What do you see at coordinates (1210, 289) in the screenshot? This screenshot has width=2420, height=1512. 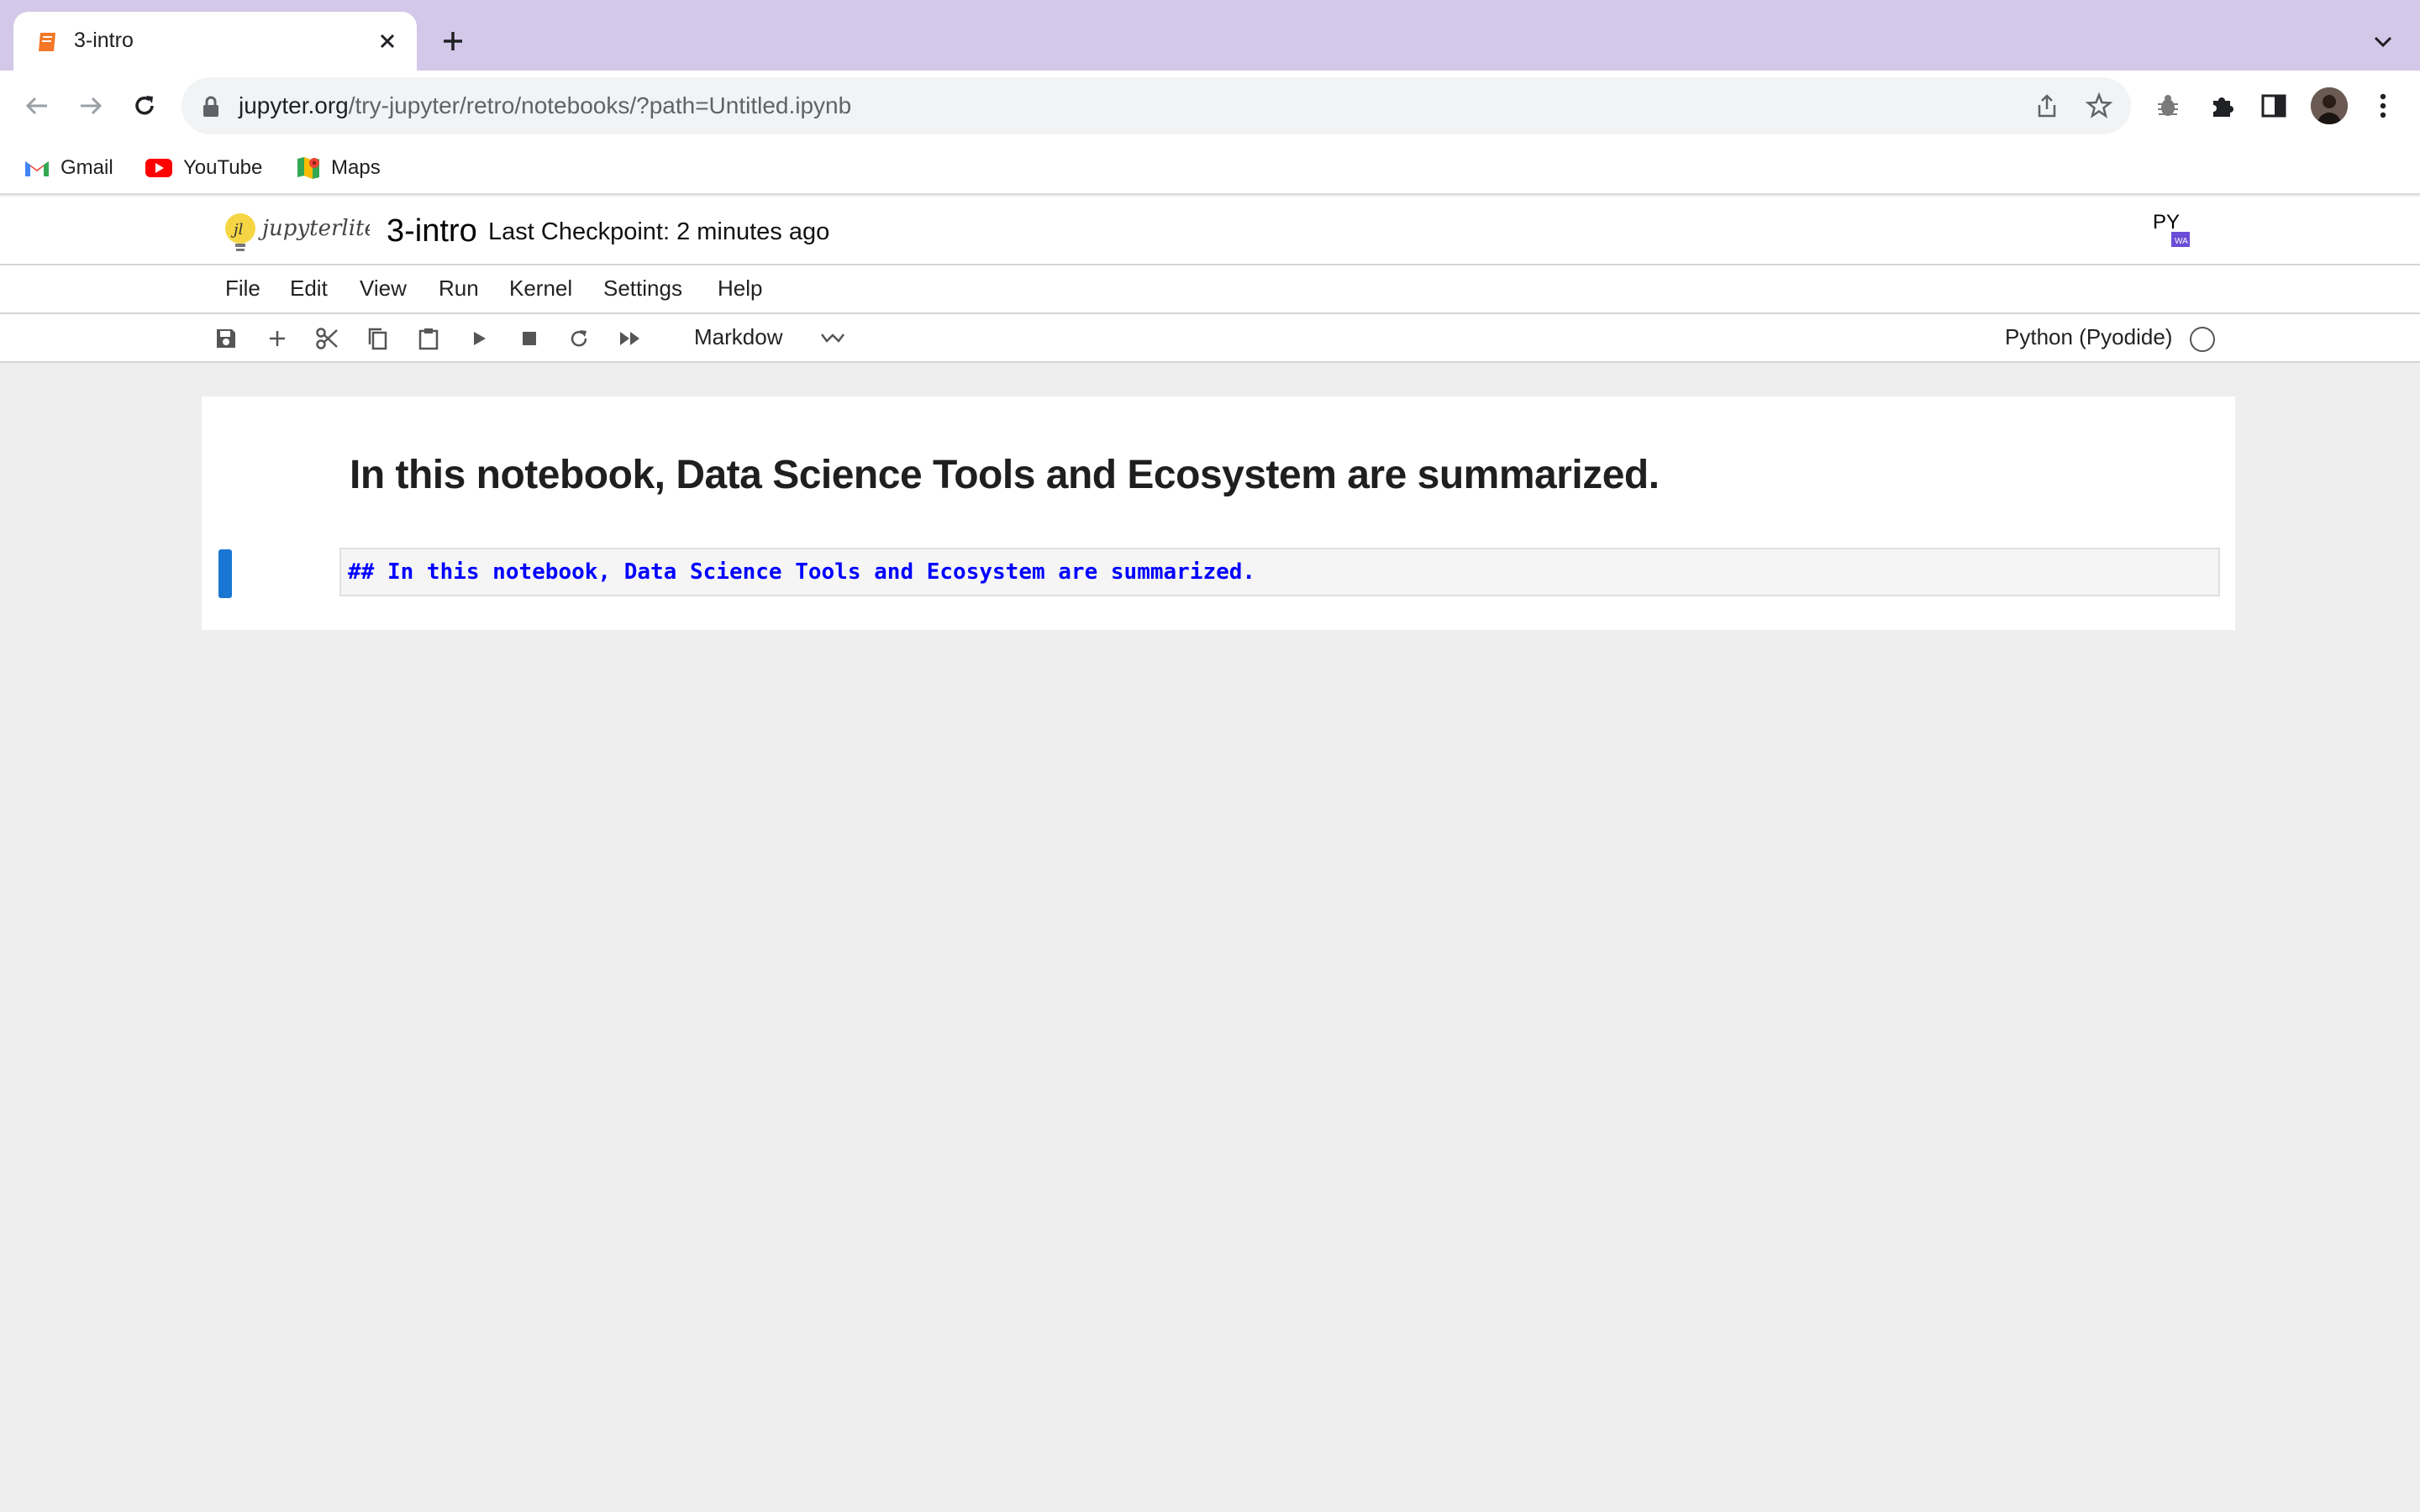 I see `menu-bar: File Edit View Run Kernel Settings Help` at bounding box center [1210, 289].